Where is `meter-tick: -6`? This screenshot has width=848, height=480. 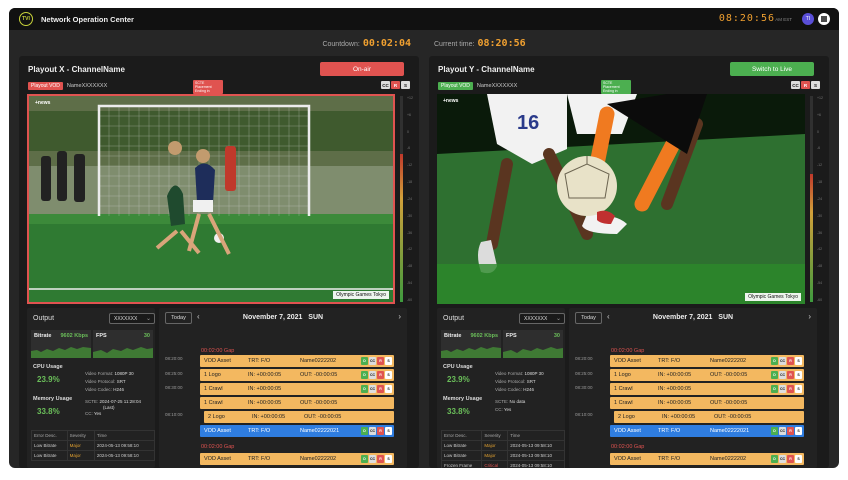 meter-tick: -6 is located at coordinates (819, 148).